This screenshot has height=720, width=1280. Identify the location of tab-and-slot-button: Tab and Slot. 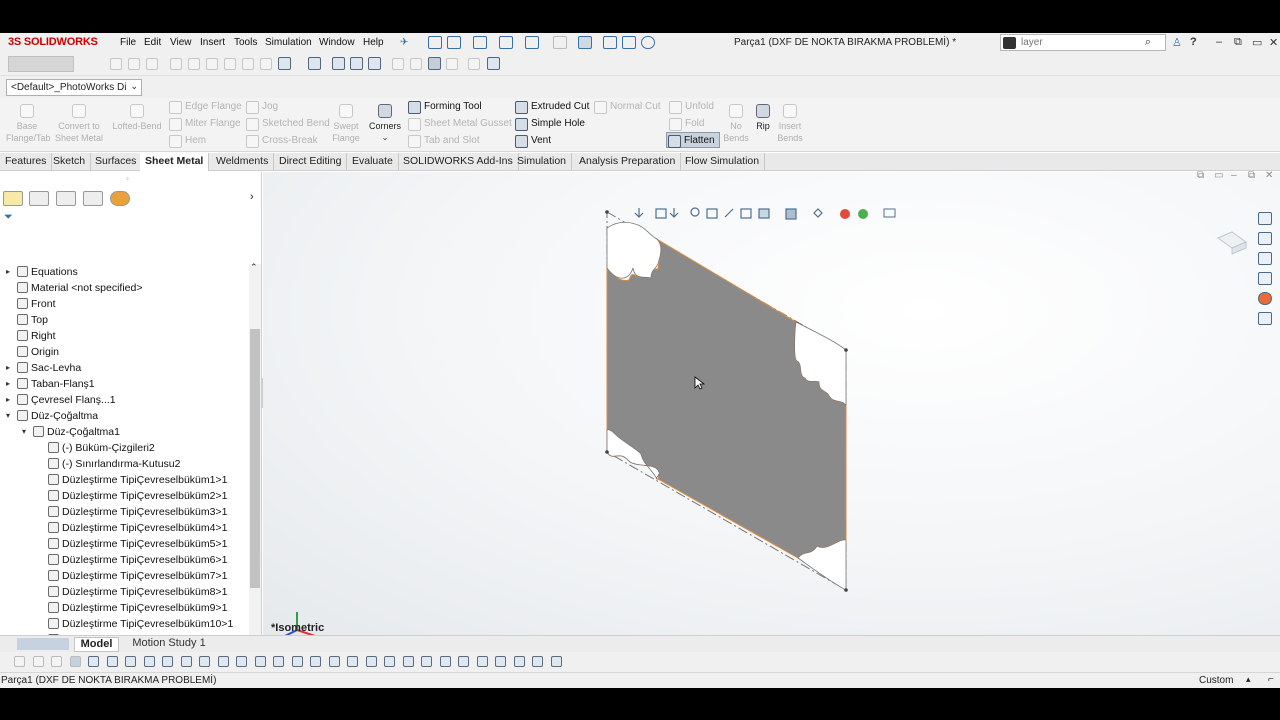
(443, 141).